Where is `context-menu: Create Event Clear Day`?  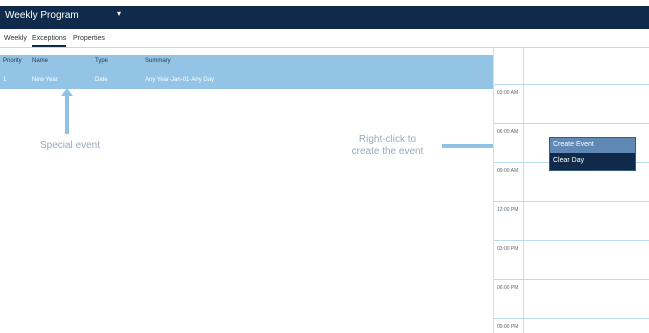
context-menu: Create Event Clear Day is located at coordinates (592, 154).